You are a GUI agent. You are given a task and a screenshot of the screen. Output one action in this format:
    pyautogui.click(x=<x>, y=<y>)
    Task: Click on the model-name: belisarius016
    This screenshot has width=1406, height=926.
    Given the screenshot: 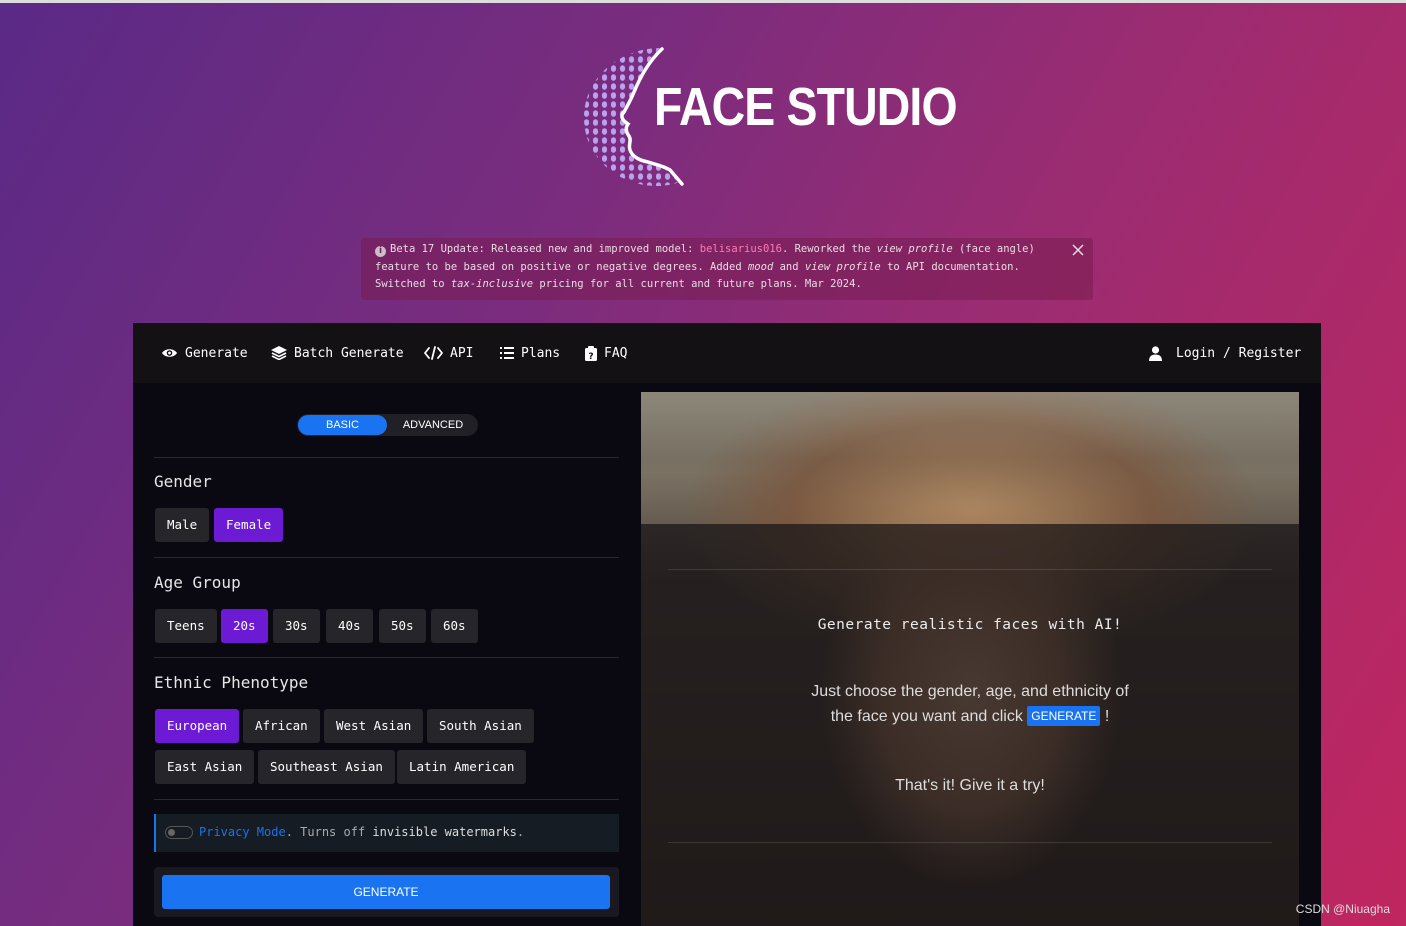 What is the action you would take?
    pyautogui.click(x=740, y=249)
    